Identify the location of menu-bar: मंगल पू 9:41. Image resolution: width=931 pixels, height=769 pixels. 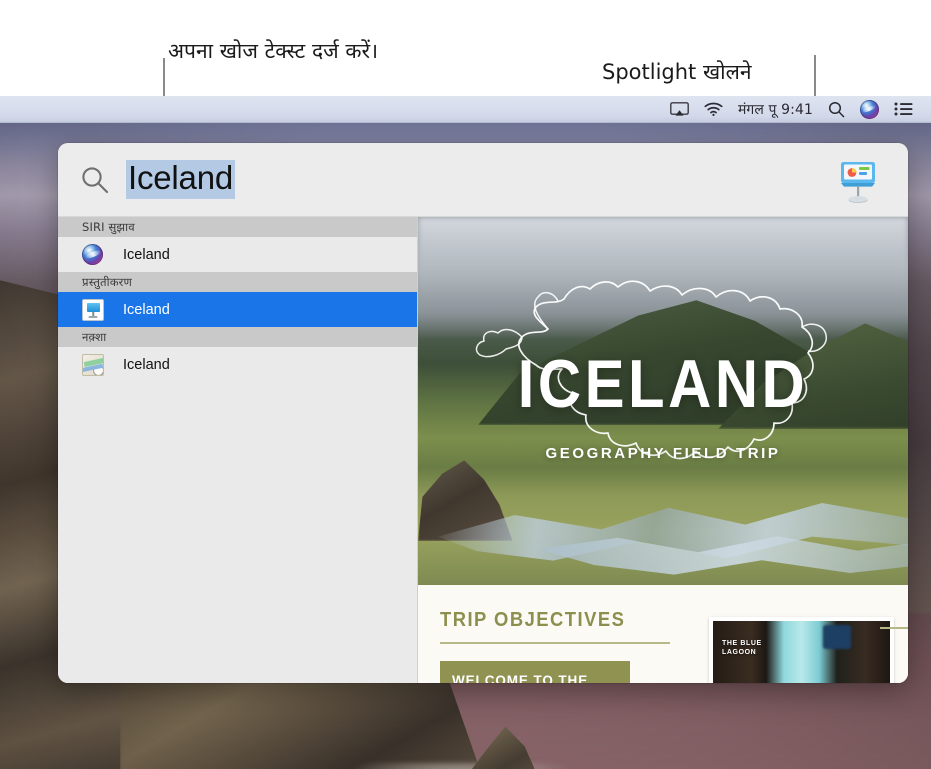
(465, 109).